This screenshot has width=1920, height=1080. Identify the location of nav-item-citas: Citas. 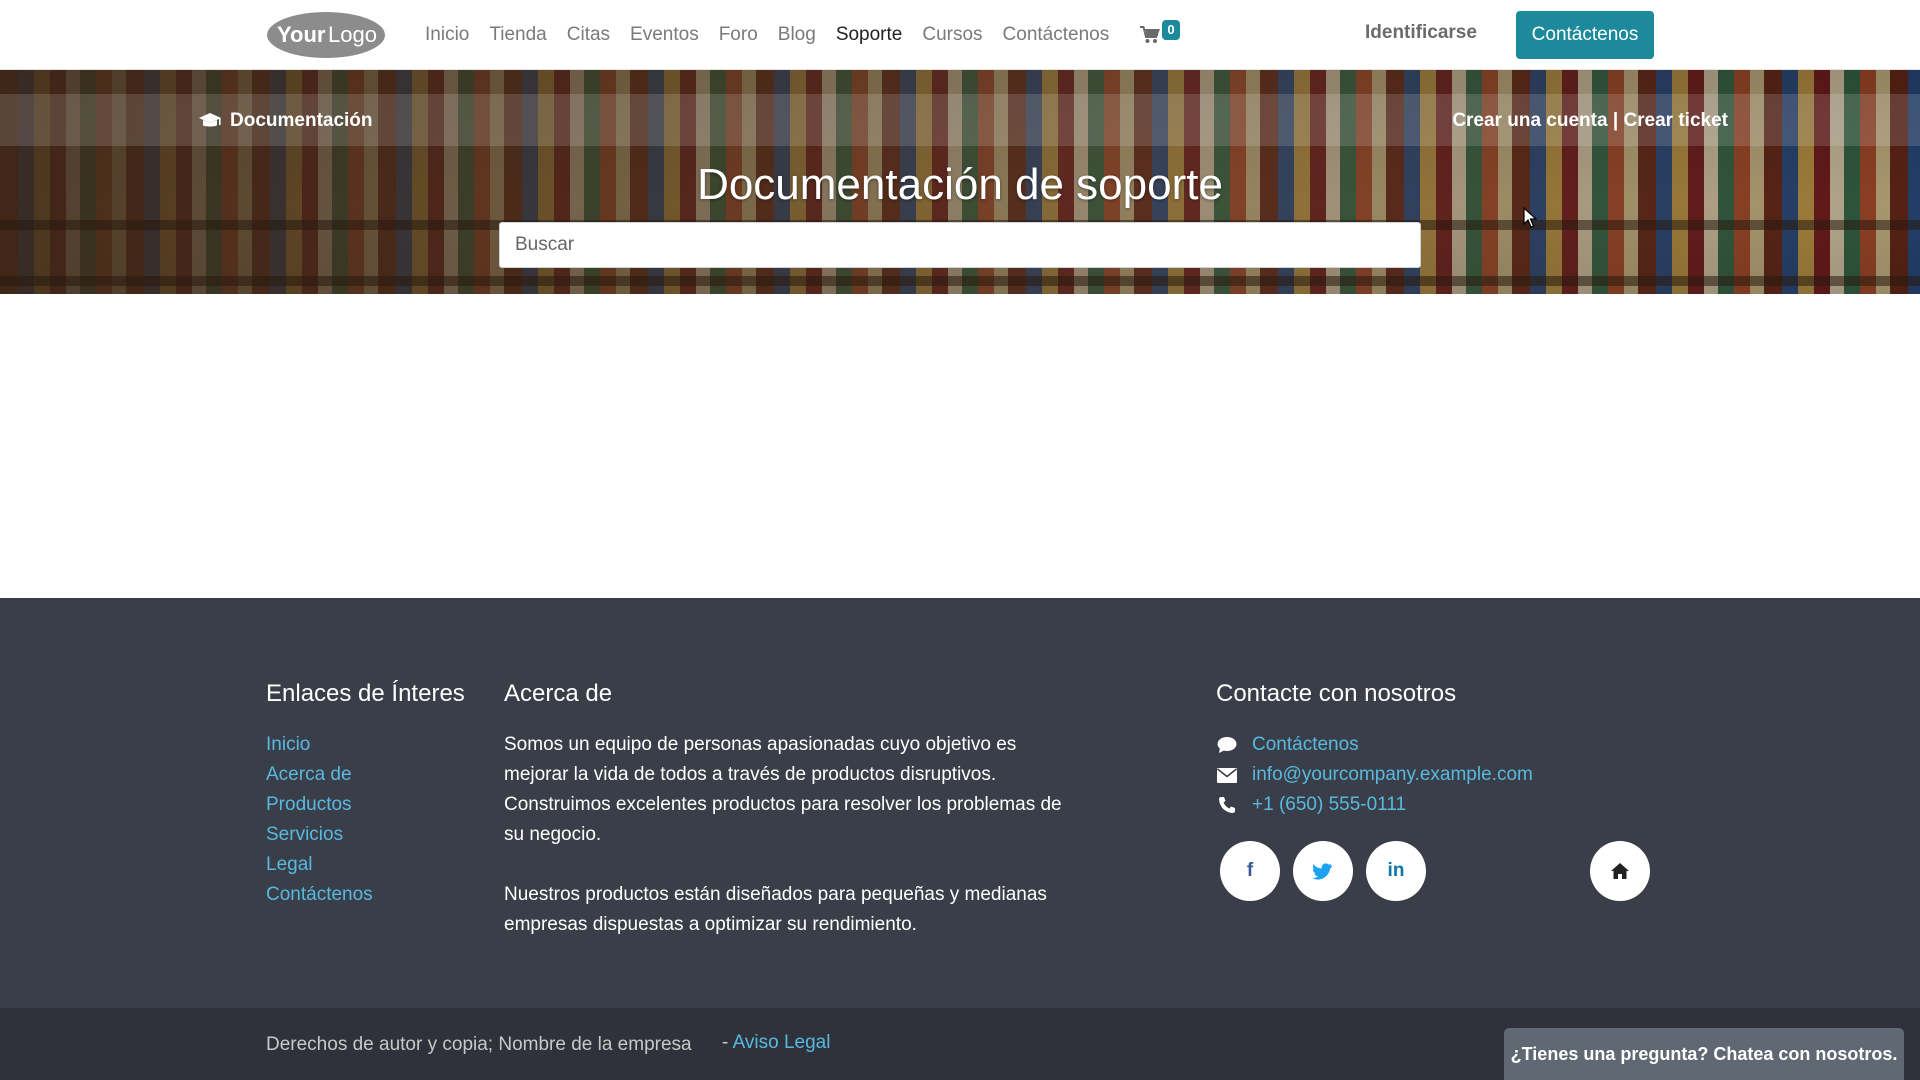
(588, 35).